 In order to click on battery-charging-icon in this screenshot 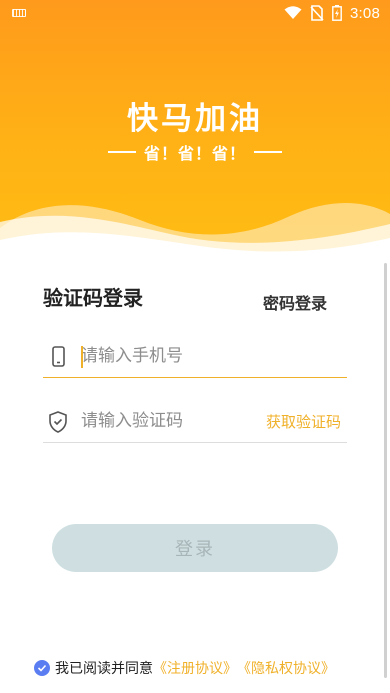, I will do `click(337, 13)`.